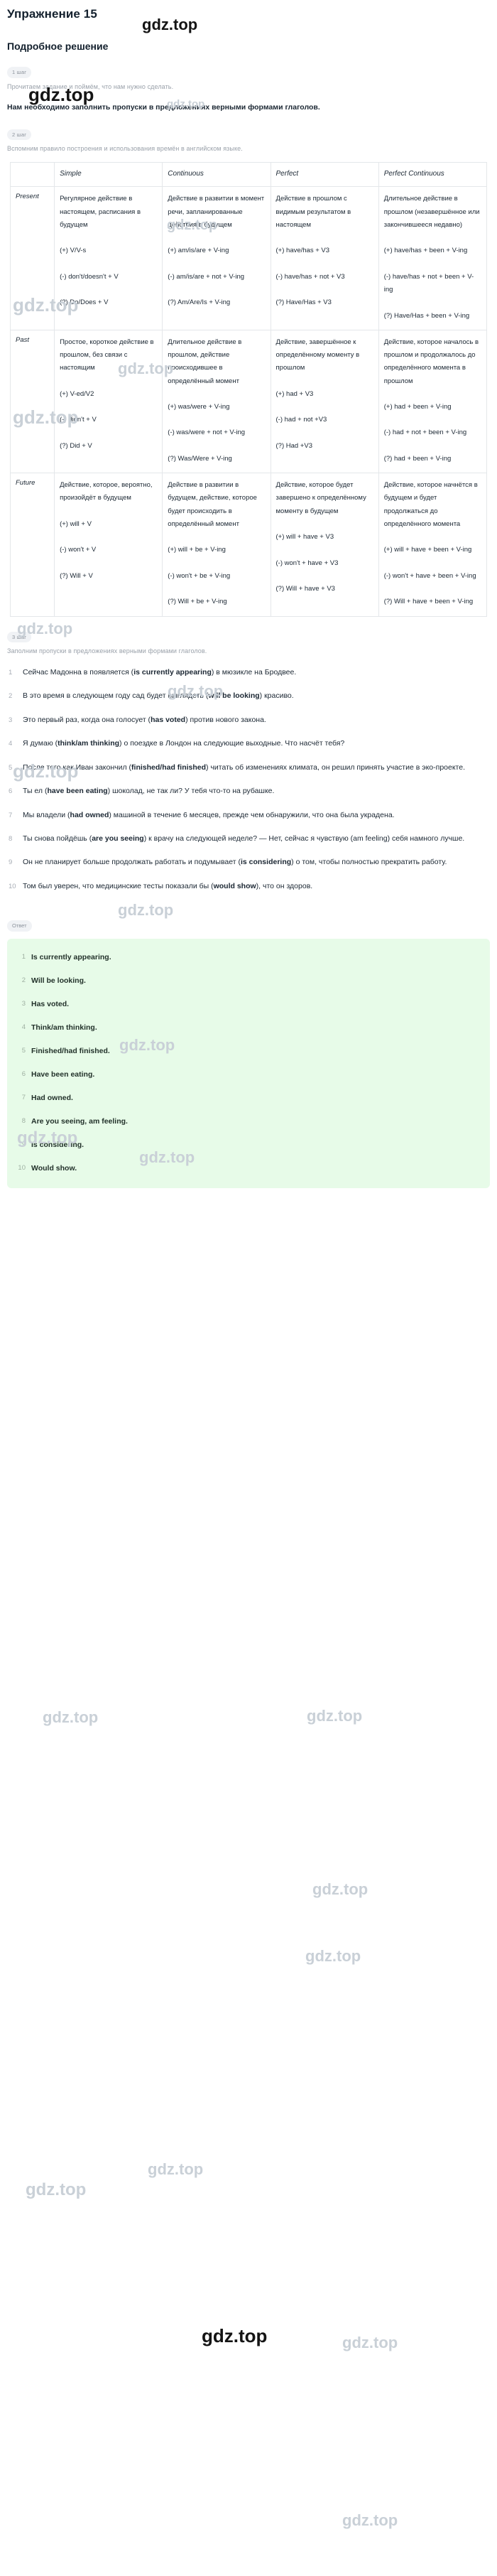  What do you see at coordinates (23, 1074) in the screenshot?
I see `answer-number: 6` at bounding box center [23, 1074].